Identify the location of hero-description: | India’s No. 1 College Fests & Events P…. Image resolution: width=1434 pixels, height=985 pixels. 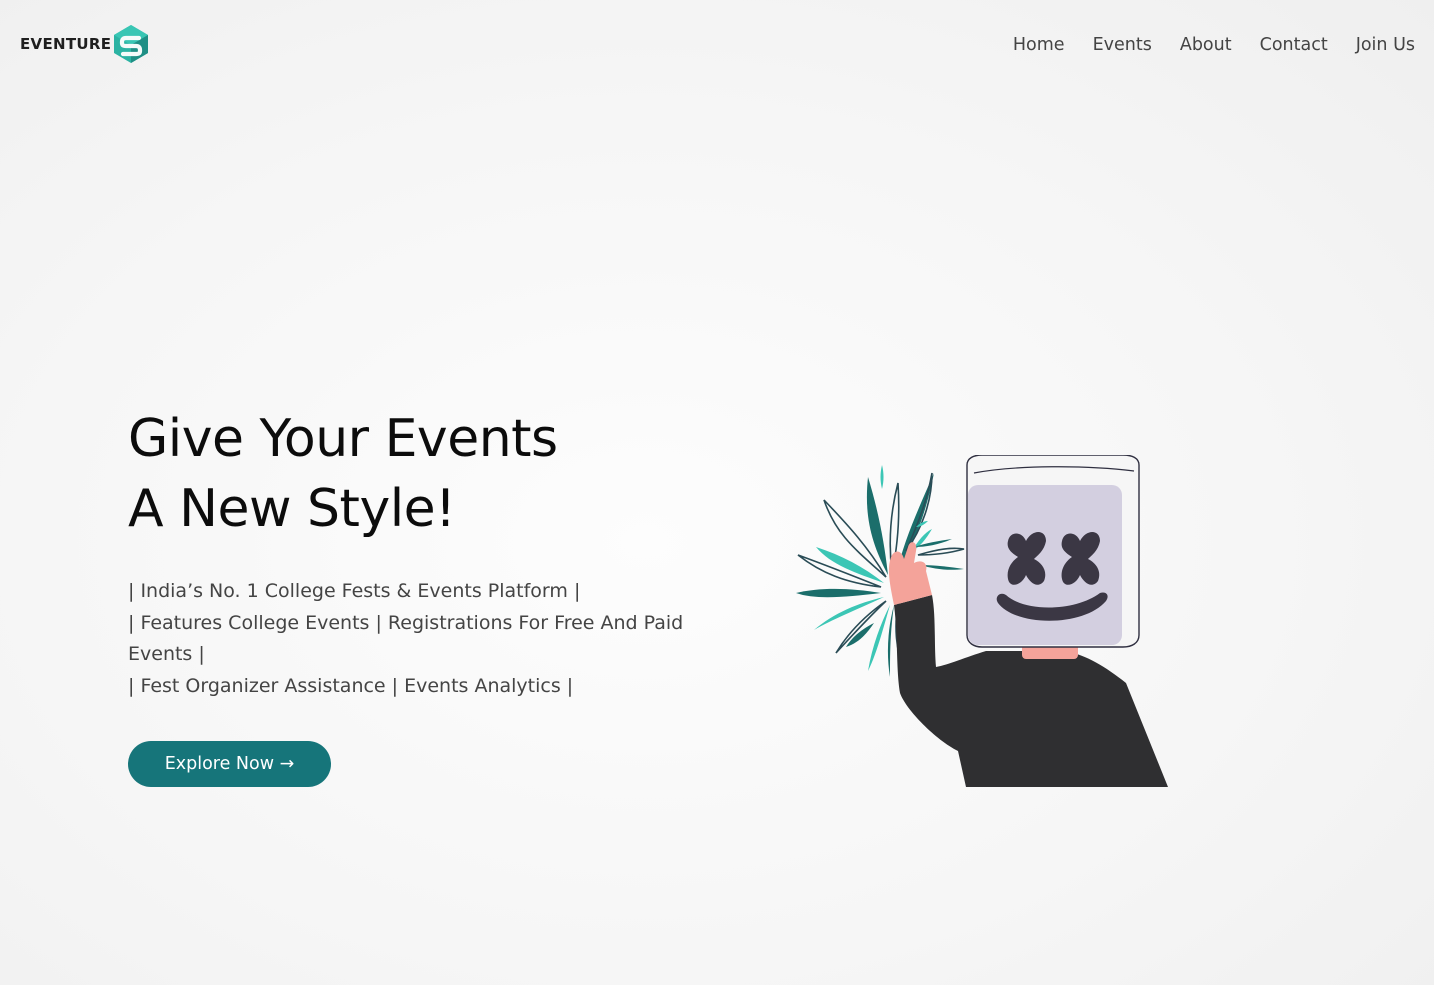
(408, 639).